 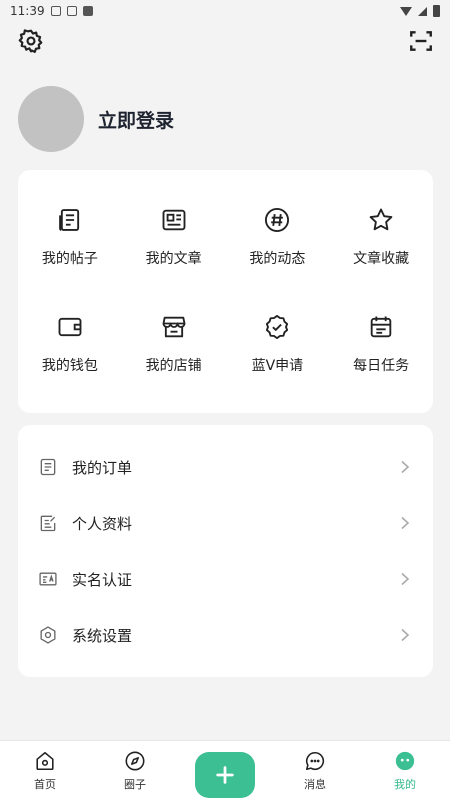 I want to click on grid-item-label: 我的文章, so click(x=173, y=259).